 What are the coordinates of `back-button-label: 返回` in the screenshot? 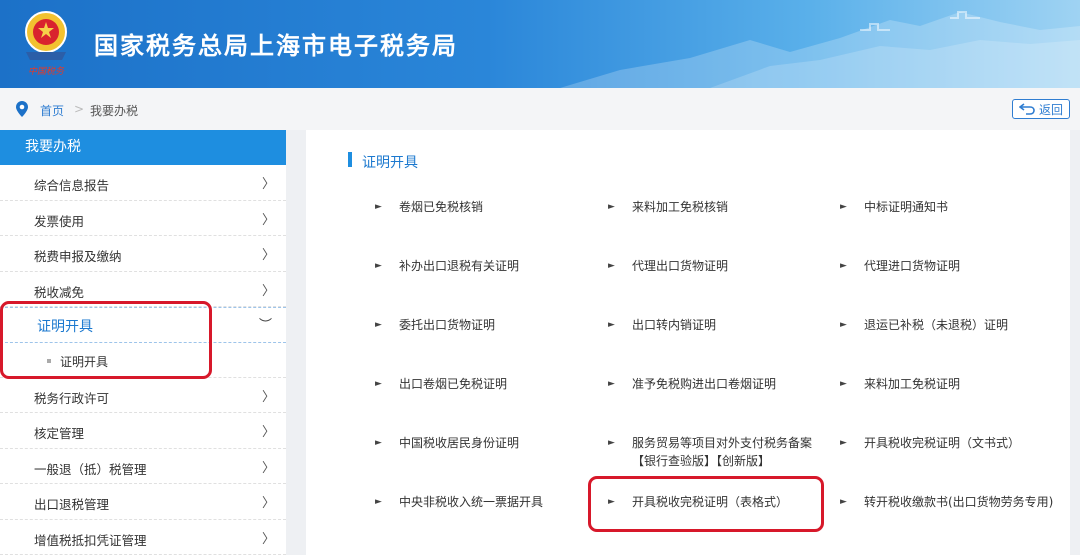 It's located at (1050, 109).